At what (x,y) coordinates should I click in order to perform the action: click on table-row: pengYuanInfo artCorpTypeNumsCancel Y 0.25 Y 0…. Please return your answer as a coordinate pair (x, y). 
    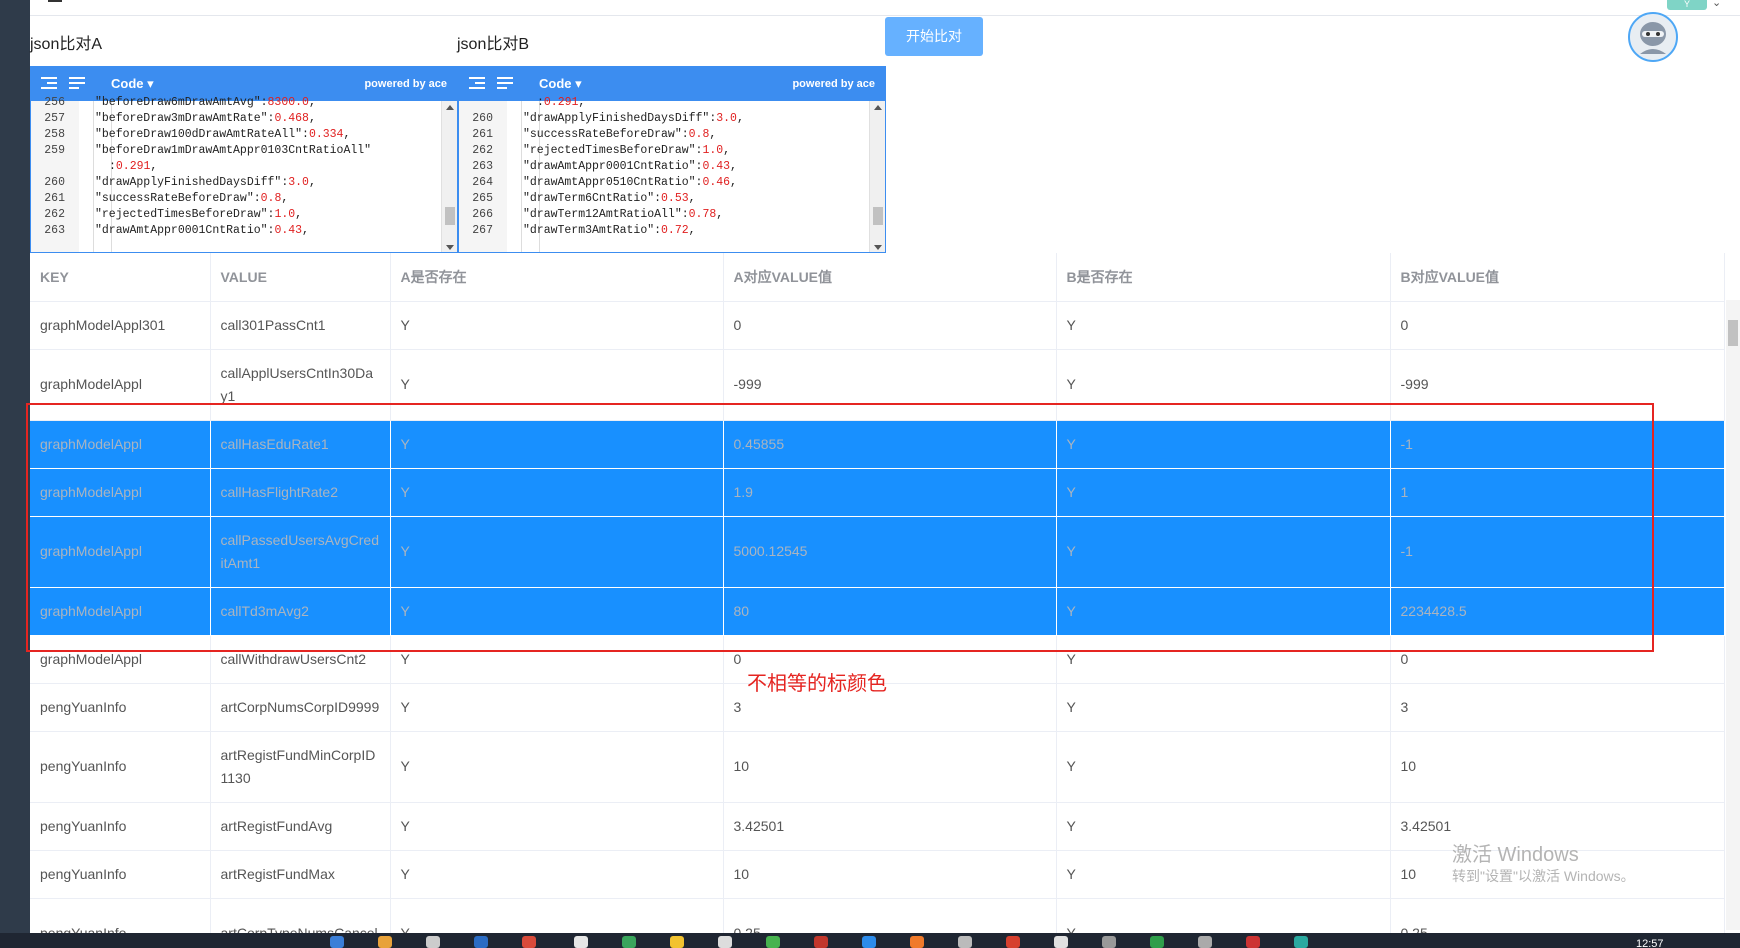
    Looking at the image, I should click on (877, 915).